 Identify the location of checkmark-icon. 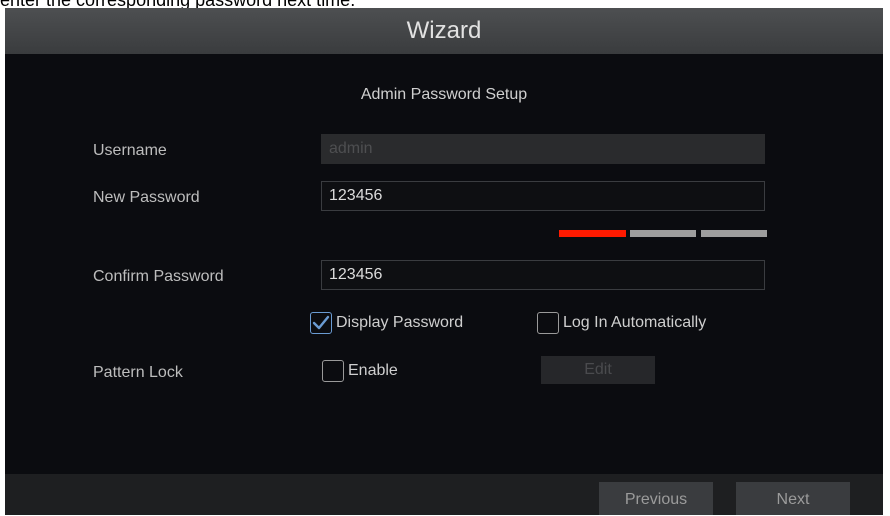
(321, 322).